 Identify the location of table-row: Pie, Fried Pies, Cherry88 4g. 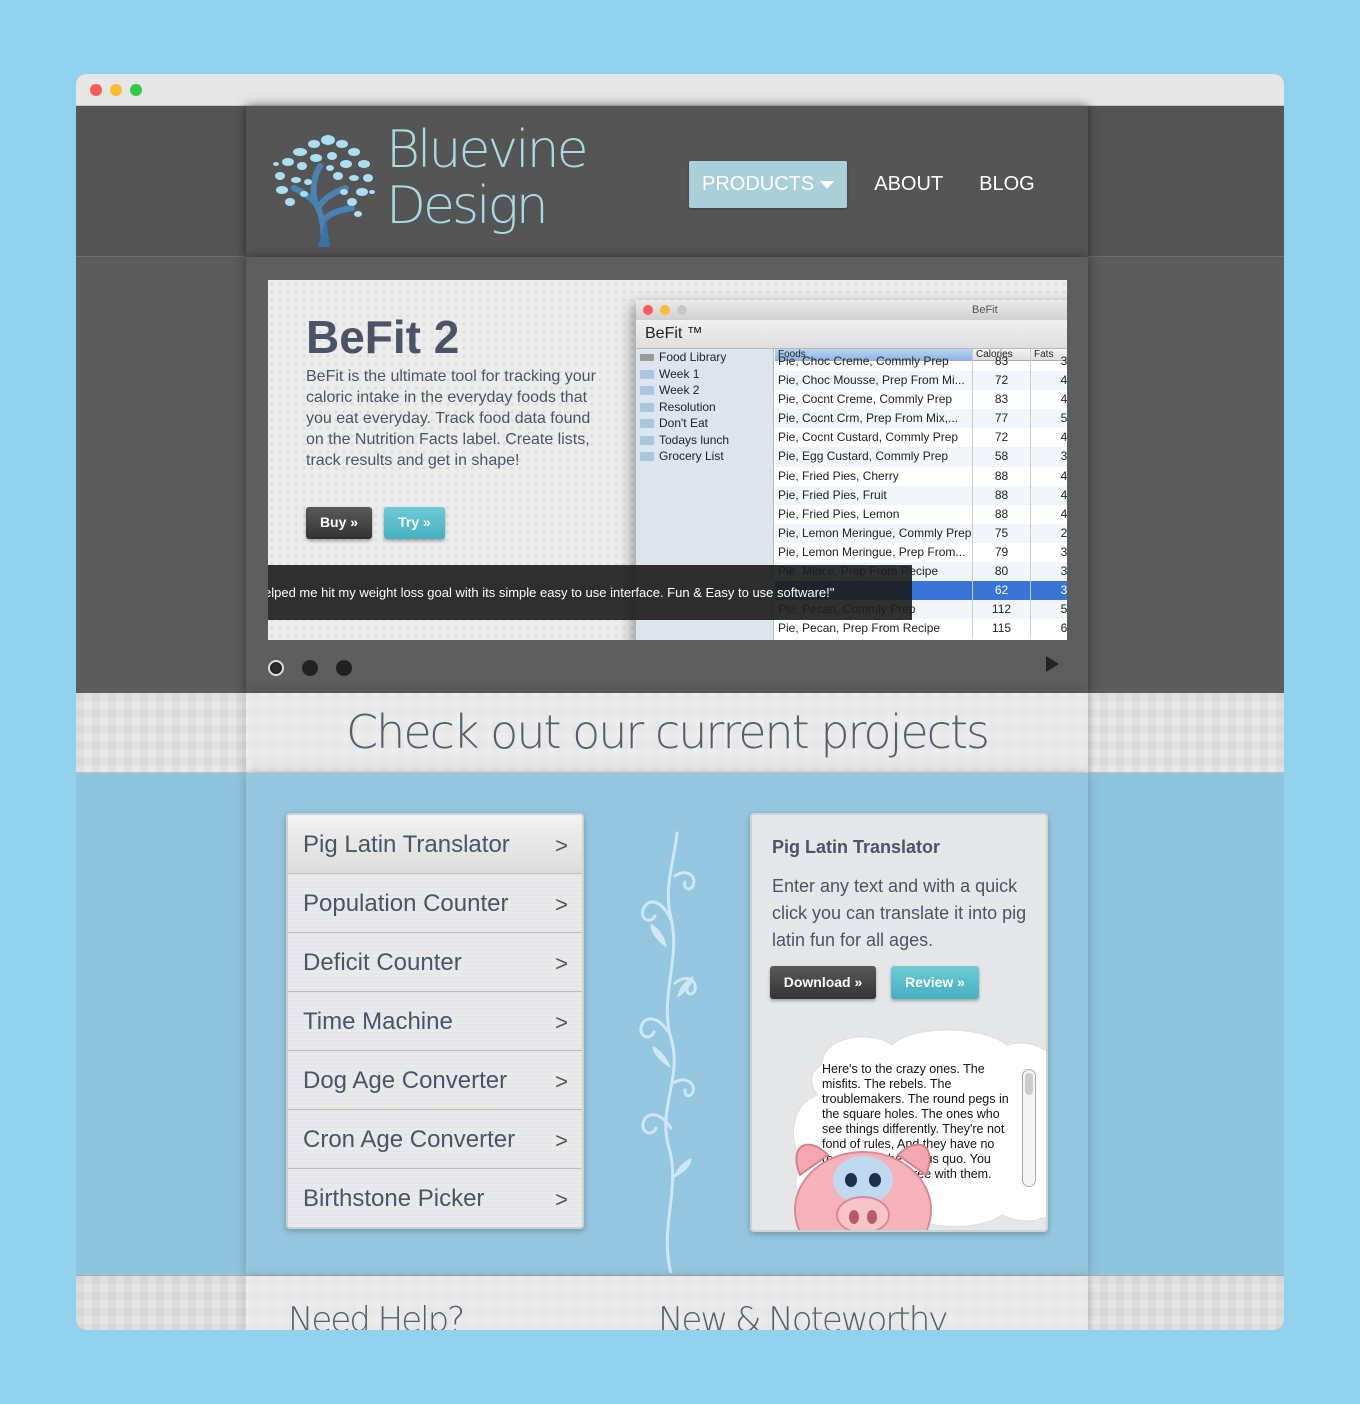
(921, 476).